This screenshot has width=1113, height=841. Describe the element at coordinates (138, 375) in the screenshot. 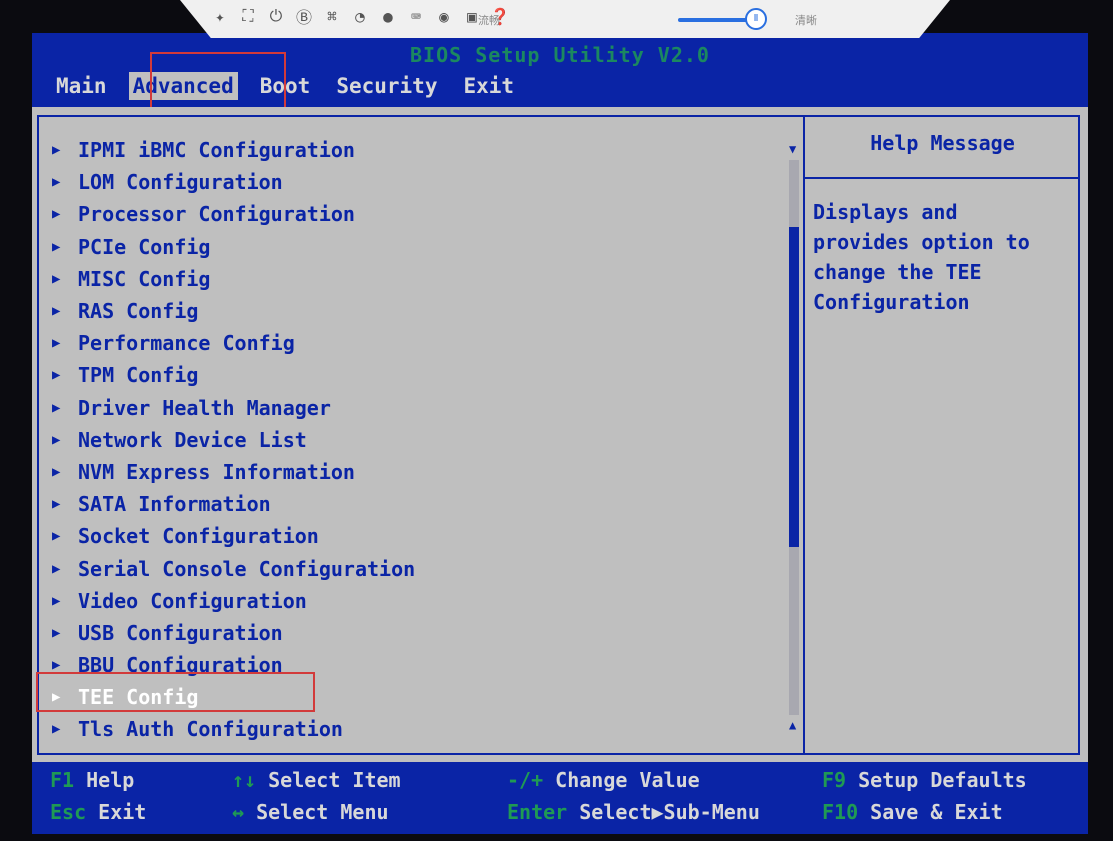

I see `list-item-label: TPM Config` at that location.